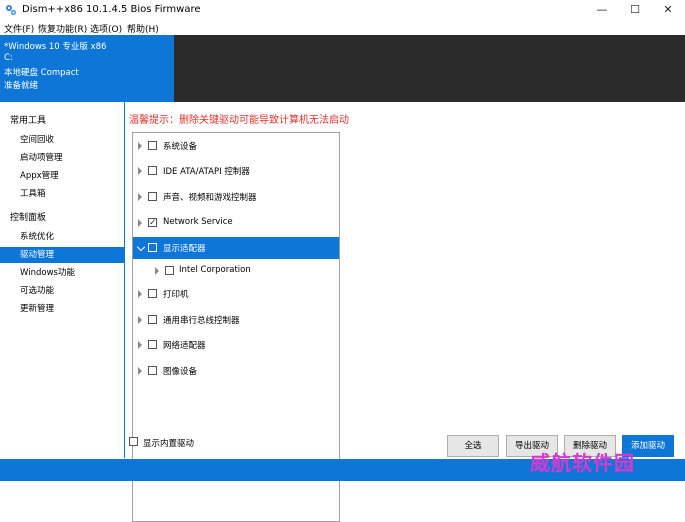 The image size is (685, 522). Describe the element at coordinates (19, 28) in the screenshot. I see `menu-file: 文件(F)` at that location.